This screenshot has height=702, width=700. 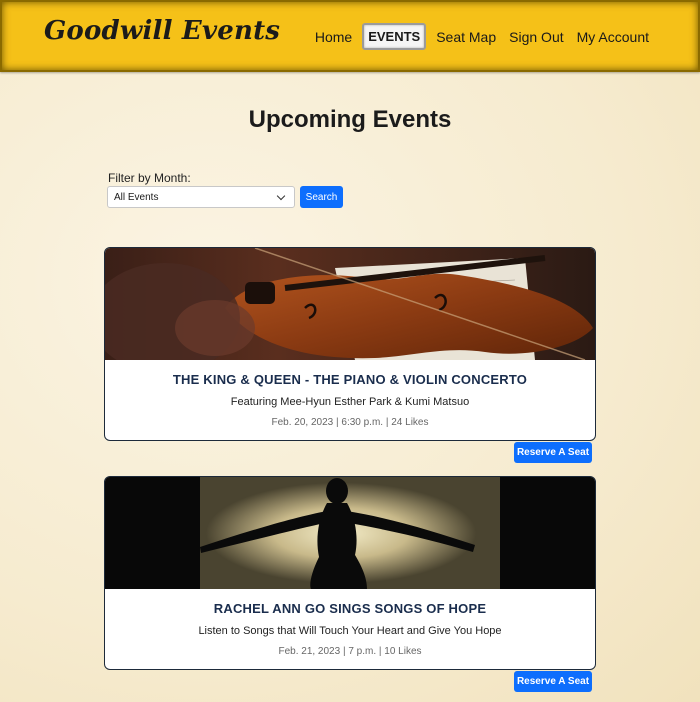 What do you see at coordinates (162, 31) in the screenshot?
I see `brand-logo: Goodwill Events` at bounding box center [162, 31].